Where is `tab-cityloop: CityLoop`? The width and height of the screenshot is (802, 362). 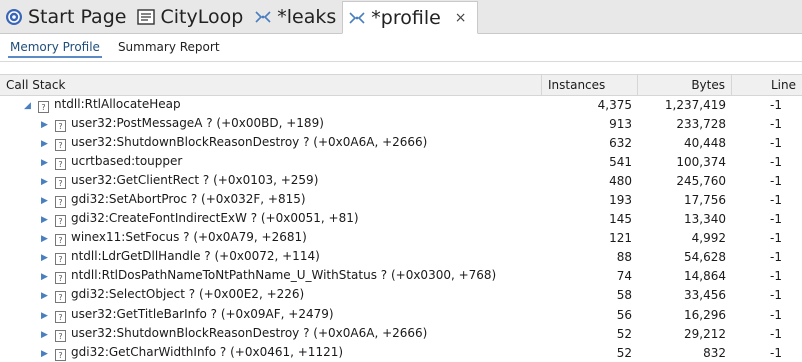
tab-cityloop: CityLoop is located at coordinates (190, 17).